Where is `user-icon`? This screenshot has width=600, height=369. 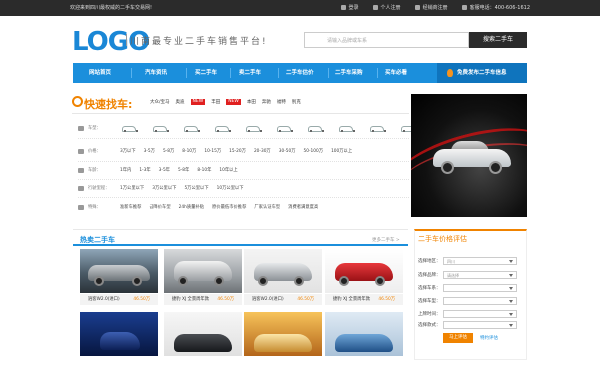
user-icon is located at coordinates (343, 7).